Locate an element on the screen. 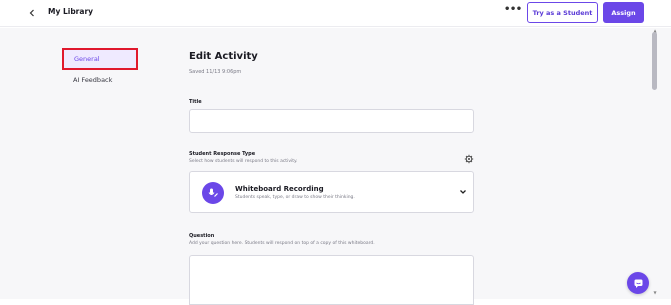 Image resolution: width=671 pixels, height=305 pixels. sidebar-item-label: General is located at coordinates (87, 59).